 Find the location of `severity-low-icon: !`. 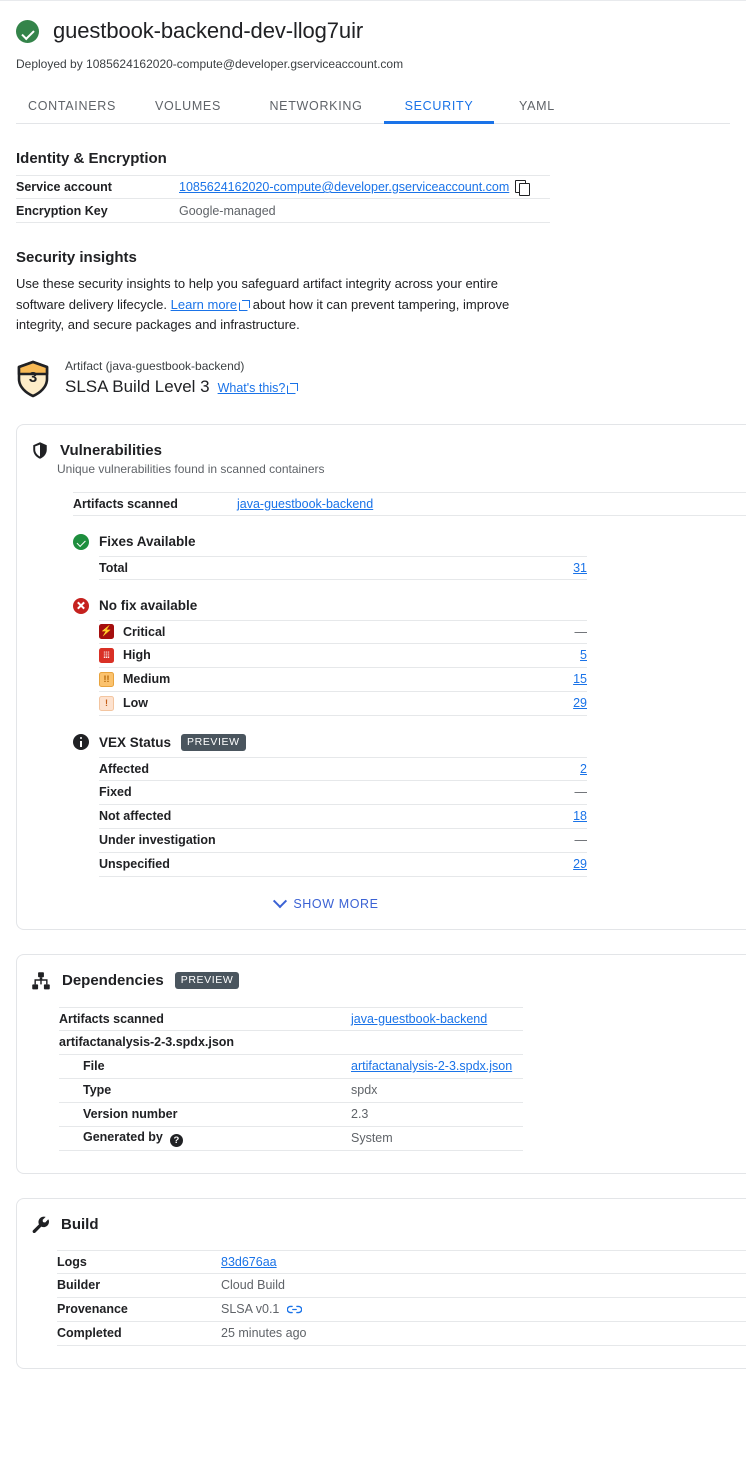

severity-low-icon: ! is located at coordinates (106, 703).